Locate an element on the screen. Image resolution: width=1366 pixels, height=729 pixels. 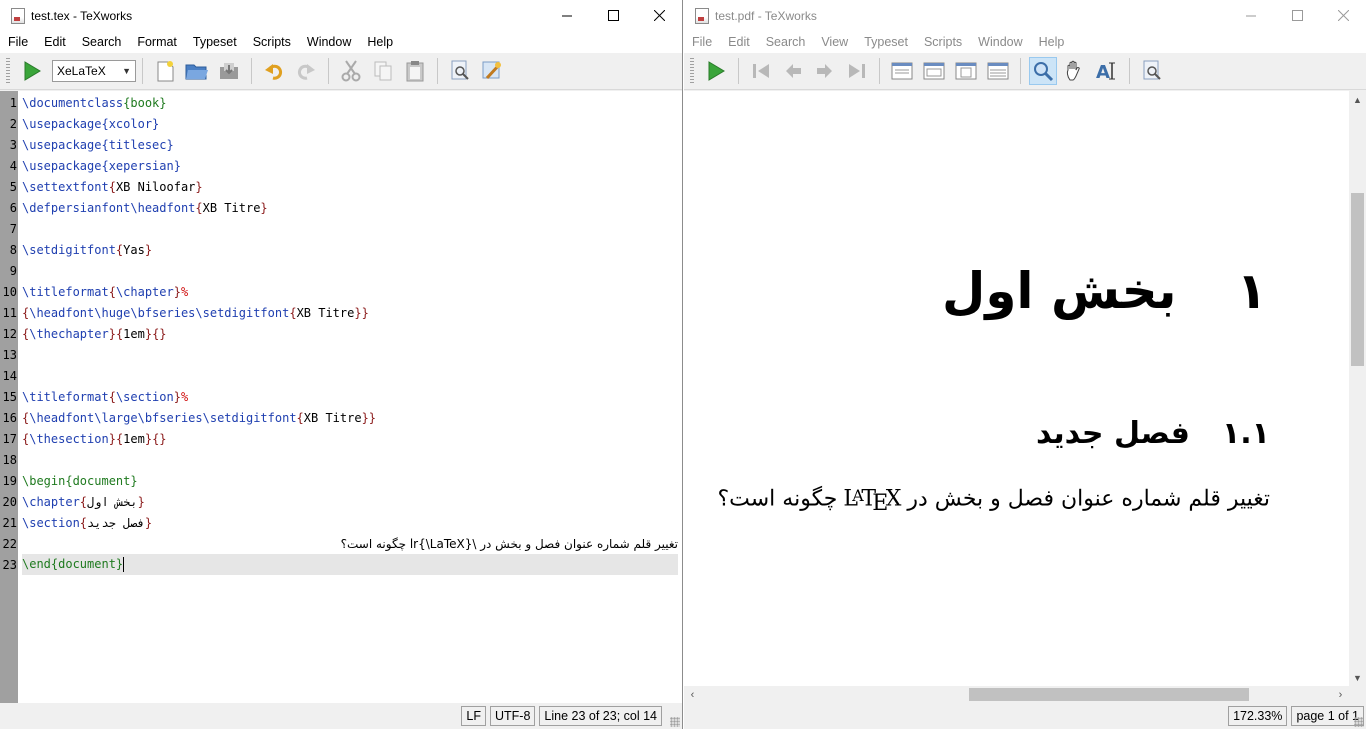
code-line: 7 is located at coordinates (341, 228).